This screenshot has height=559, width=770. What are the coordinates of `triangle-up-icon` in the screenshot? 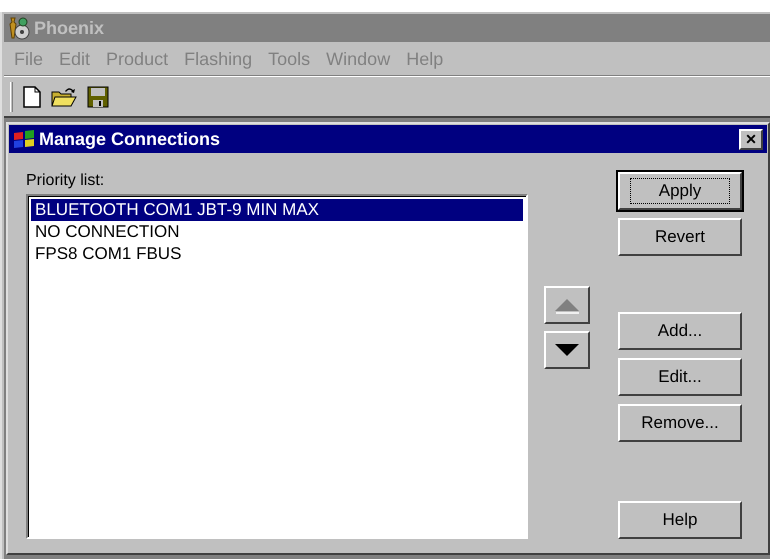 It's located at (567, 305).